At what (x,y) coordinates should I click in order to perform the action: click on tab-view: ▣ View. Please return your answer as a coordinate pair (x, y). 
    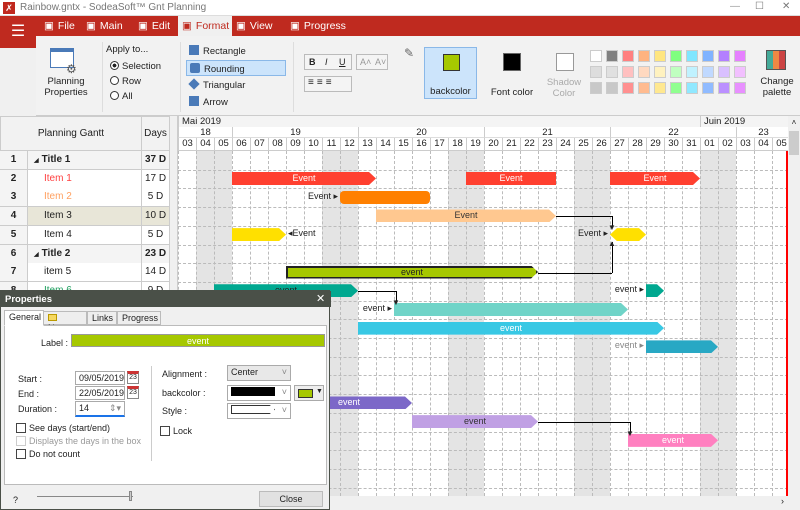
    Looking at the image, I should click on (258, 26).